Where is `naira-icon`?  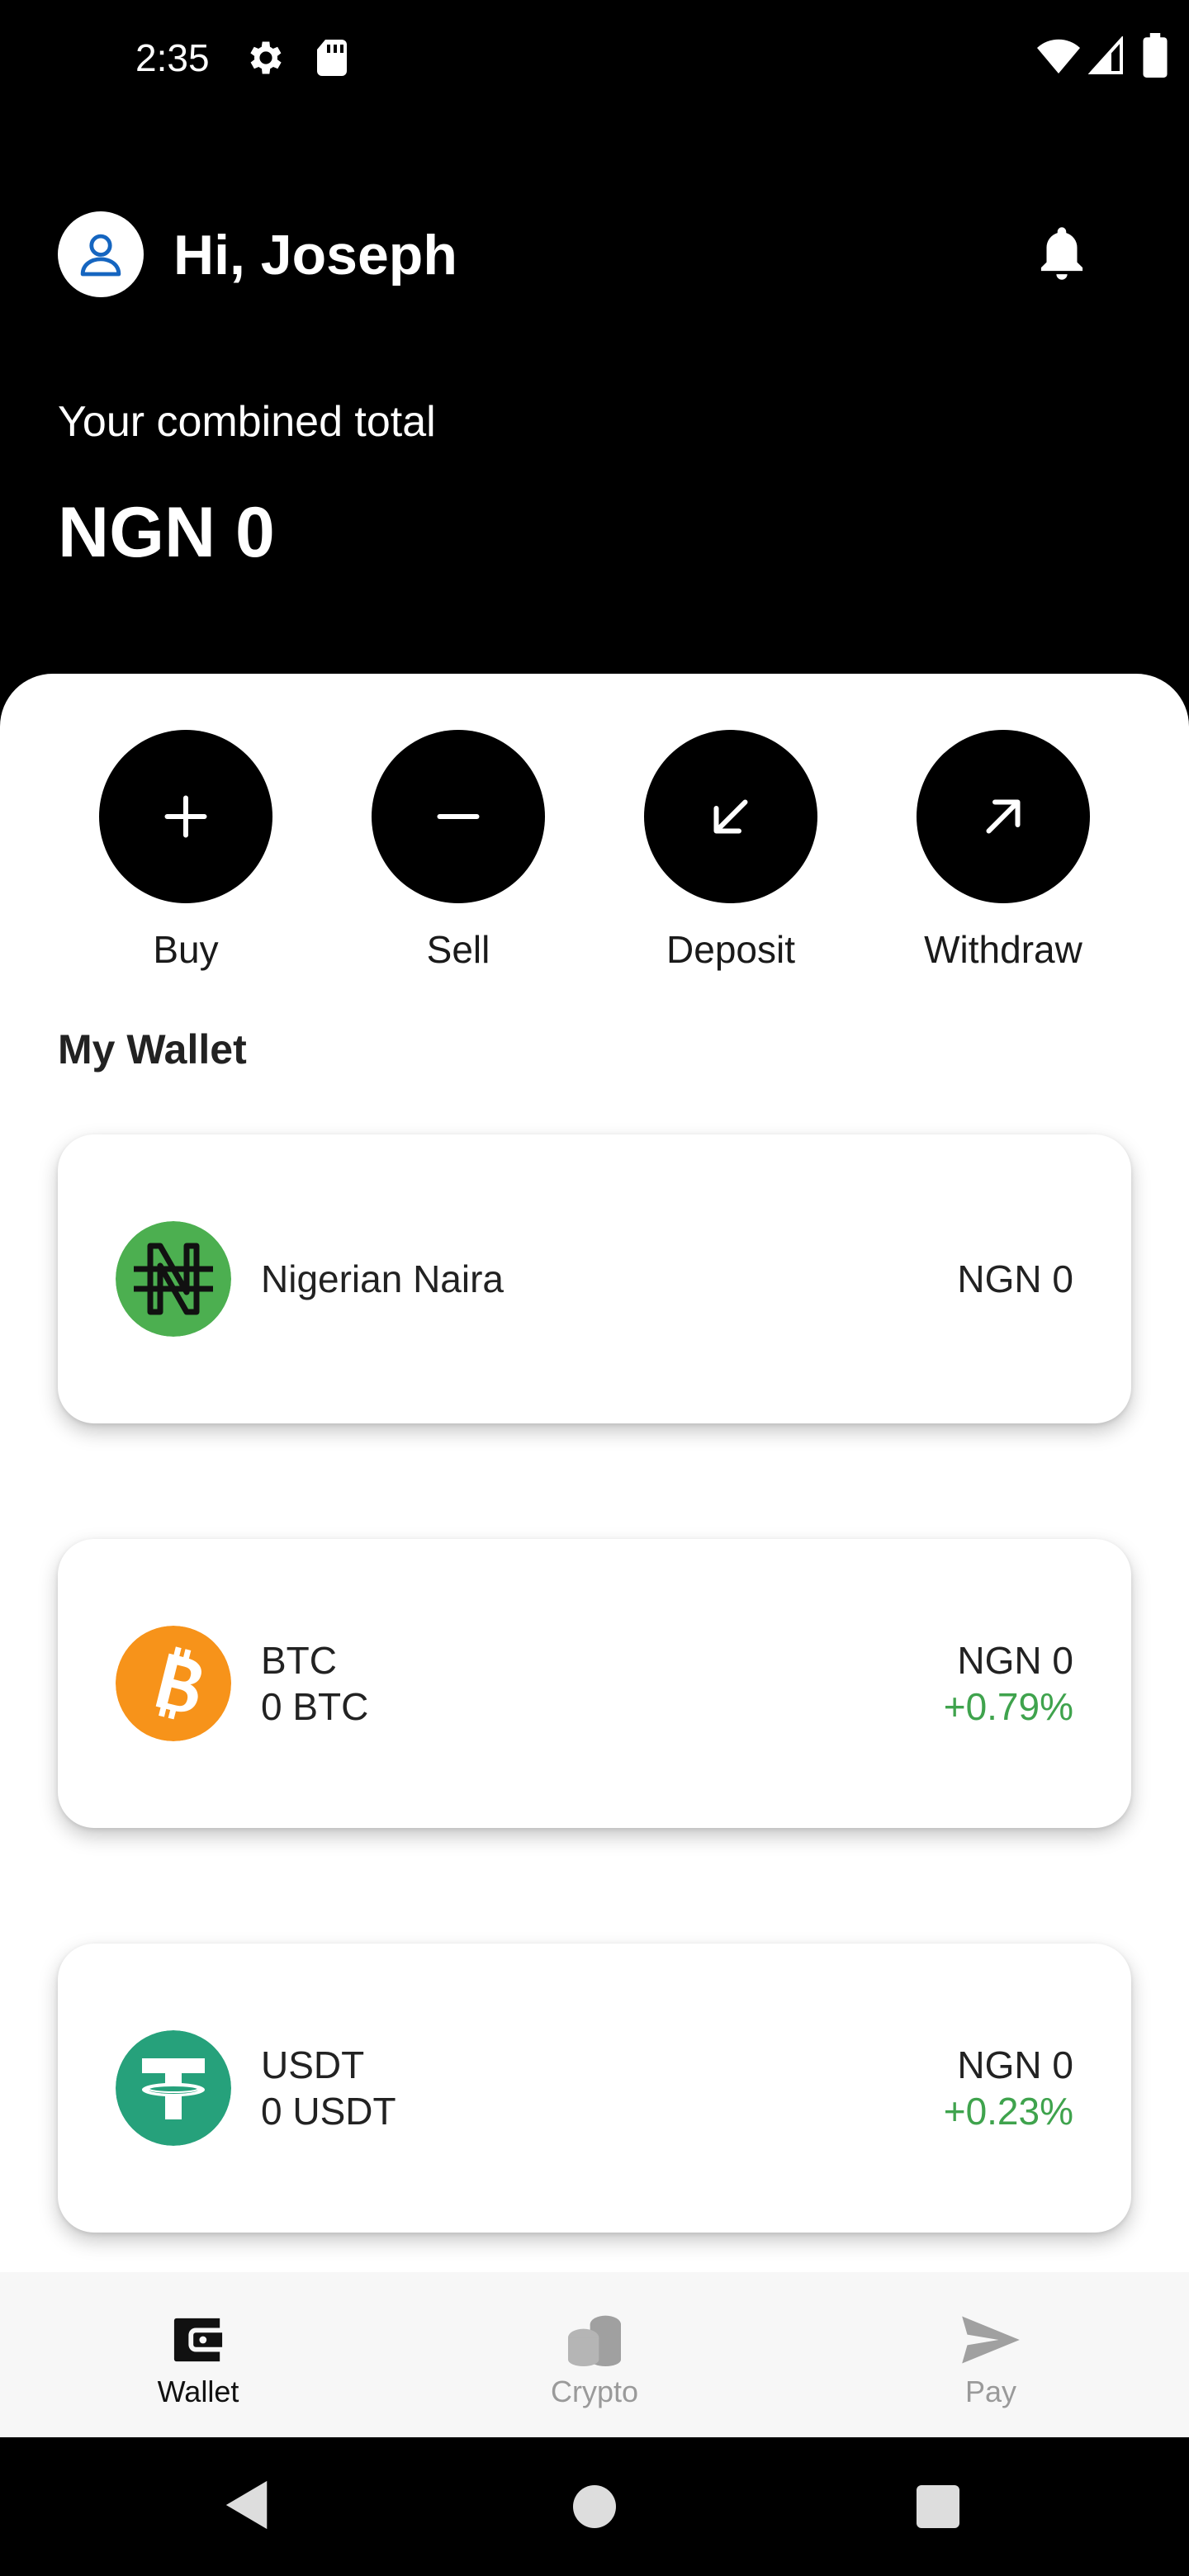 naira-icon is located at coordinates (173, 1279).